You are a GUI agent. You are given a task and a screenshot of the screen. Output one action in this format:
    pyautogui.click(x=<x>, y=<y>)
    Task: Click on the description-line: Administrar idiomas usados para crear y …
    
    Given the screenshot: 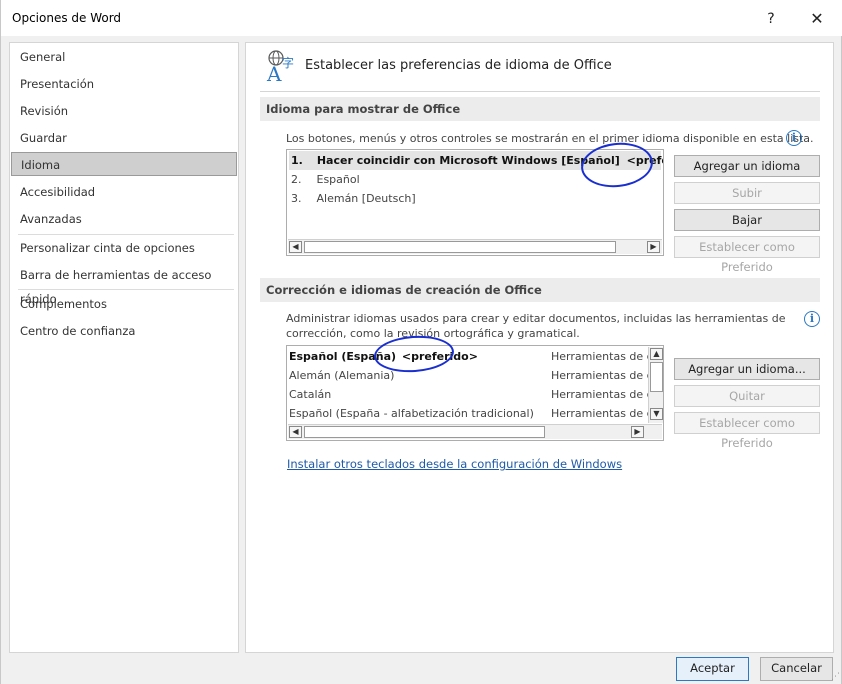 What is the action you would take?
    pyautogui.click(x=536, y=318)
    